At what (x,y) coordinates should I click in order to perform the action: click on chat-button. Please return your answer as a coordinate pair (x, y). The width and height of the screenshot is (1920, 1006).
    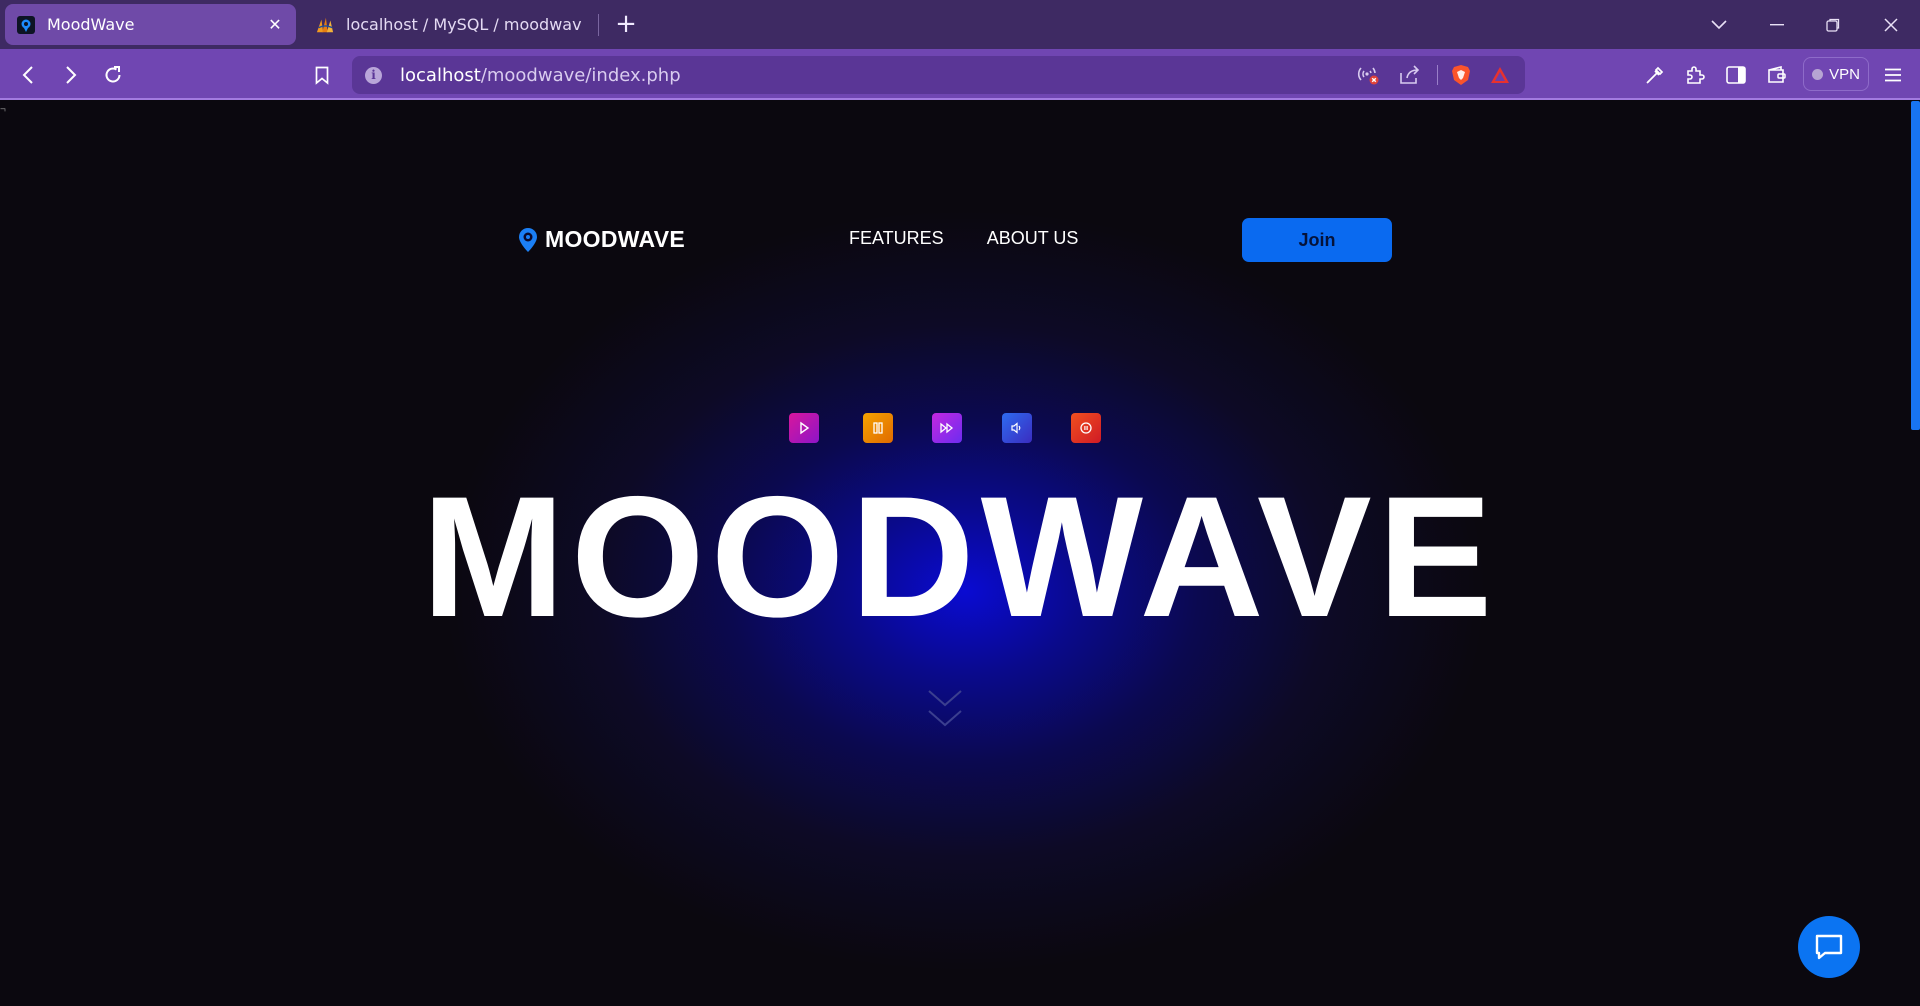
    Looking at the image, I should click on (1829, 947).